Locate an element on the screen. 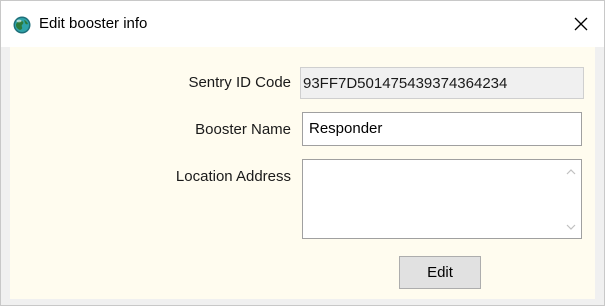  chevron-up-icon is located at coordinates (571, 171).